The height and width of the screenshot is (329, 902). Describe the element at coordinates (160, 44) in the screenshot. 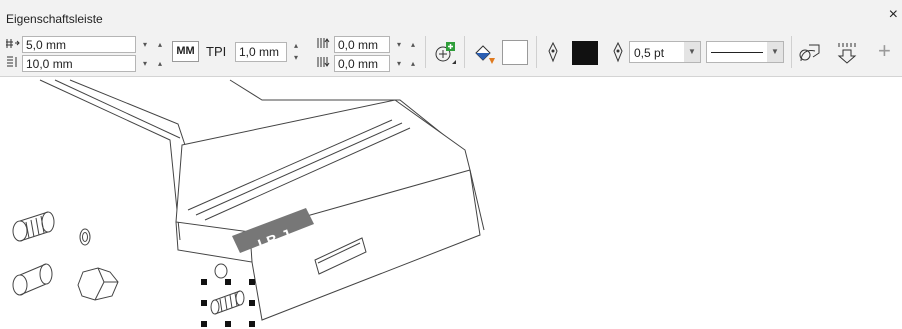

I see `width-increment: ▴` at that location.